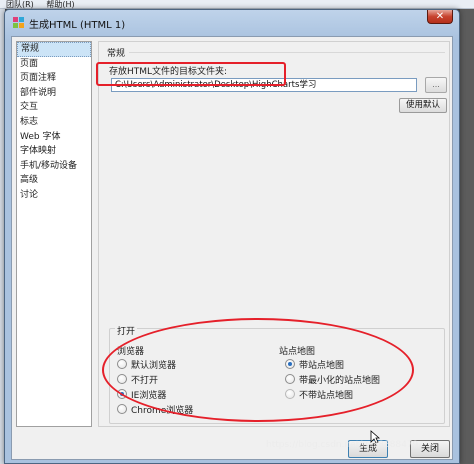 The width and height of the screenshot is (474, 464). Describe the element at coordinates (287, 52) in the screenshot. I see `general-group-divider` at that location.